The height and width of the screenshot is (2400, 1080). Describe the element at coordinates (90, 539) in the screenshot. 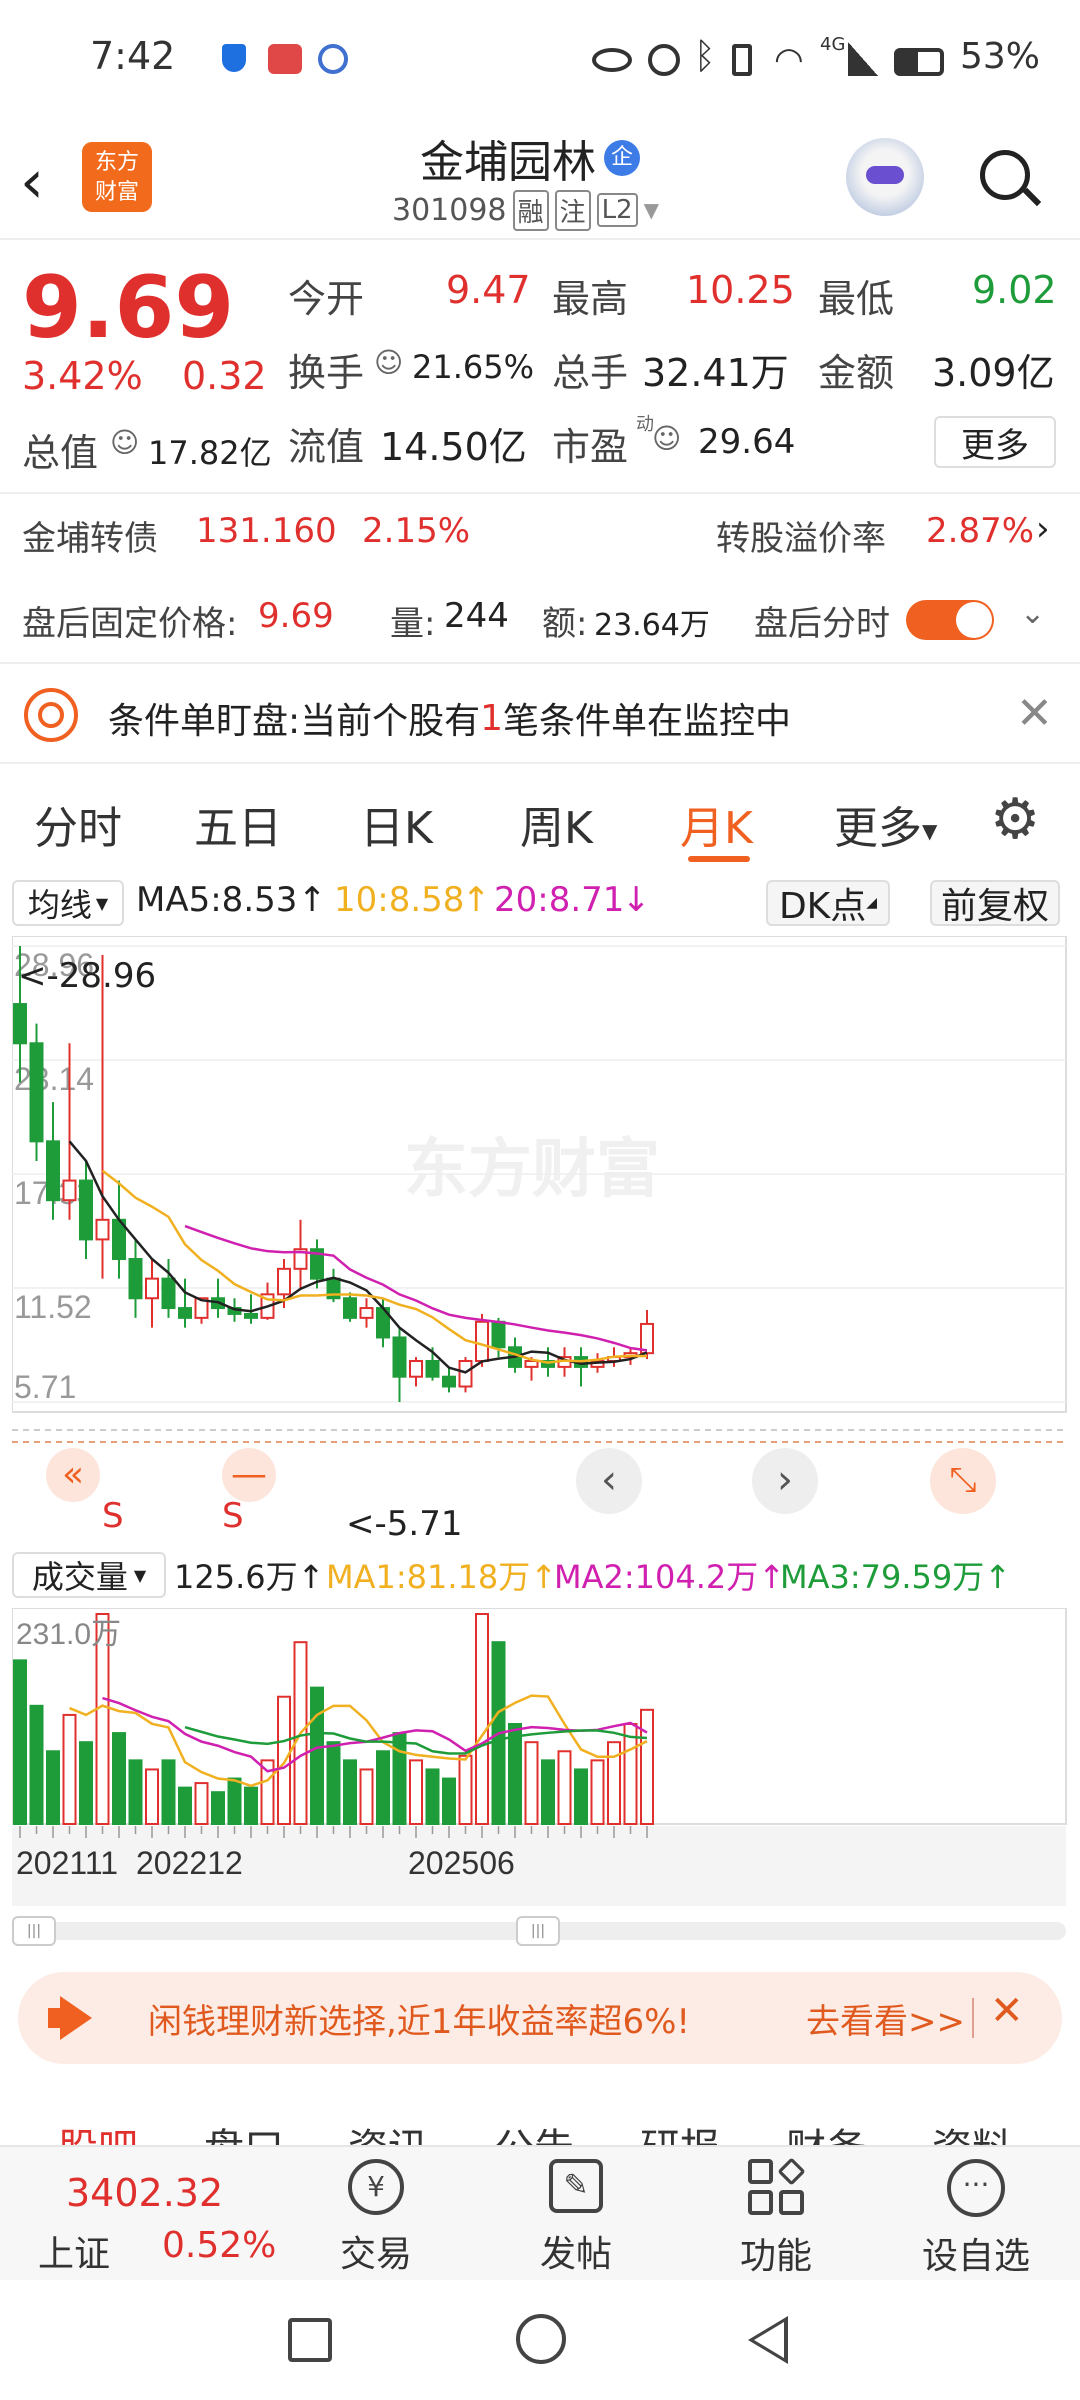

I see `bond-label: 金埔转债` at that location.